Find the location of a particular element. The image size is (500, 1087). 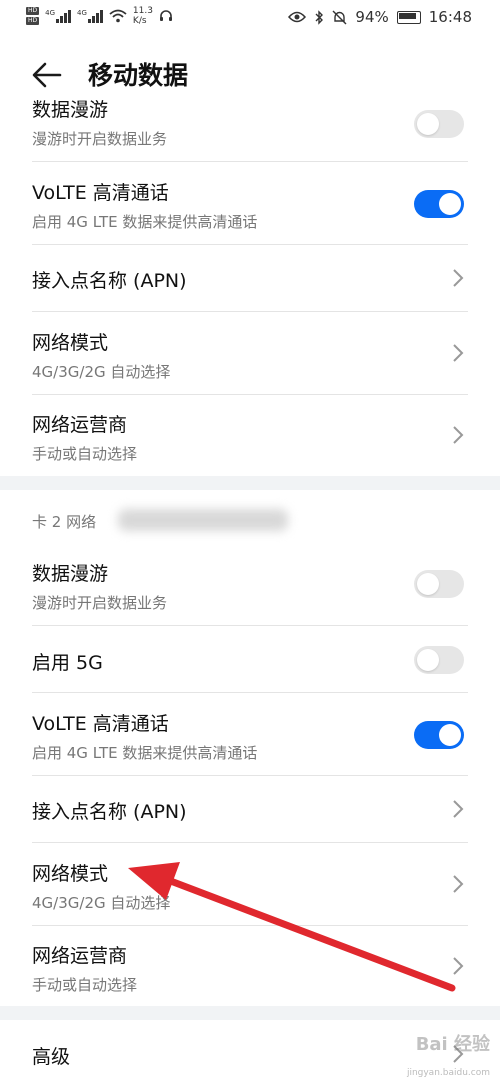

bell-muted-icon is located at coordinates (339, 17).